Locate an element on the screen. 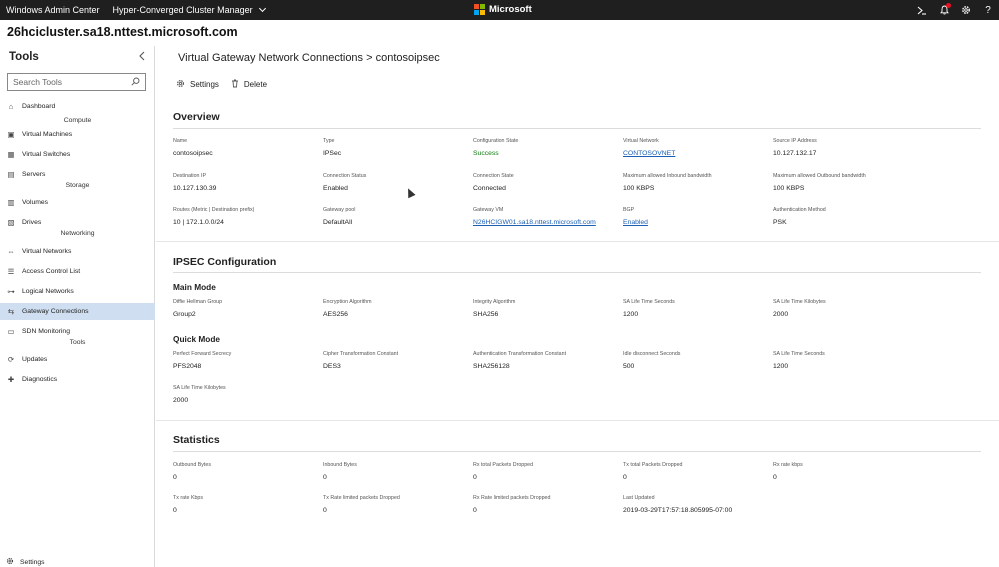 This screenshot has width=999, height=567. field-label: Tx total Packets Dropped is located at coordinates (653, 465).